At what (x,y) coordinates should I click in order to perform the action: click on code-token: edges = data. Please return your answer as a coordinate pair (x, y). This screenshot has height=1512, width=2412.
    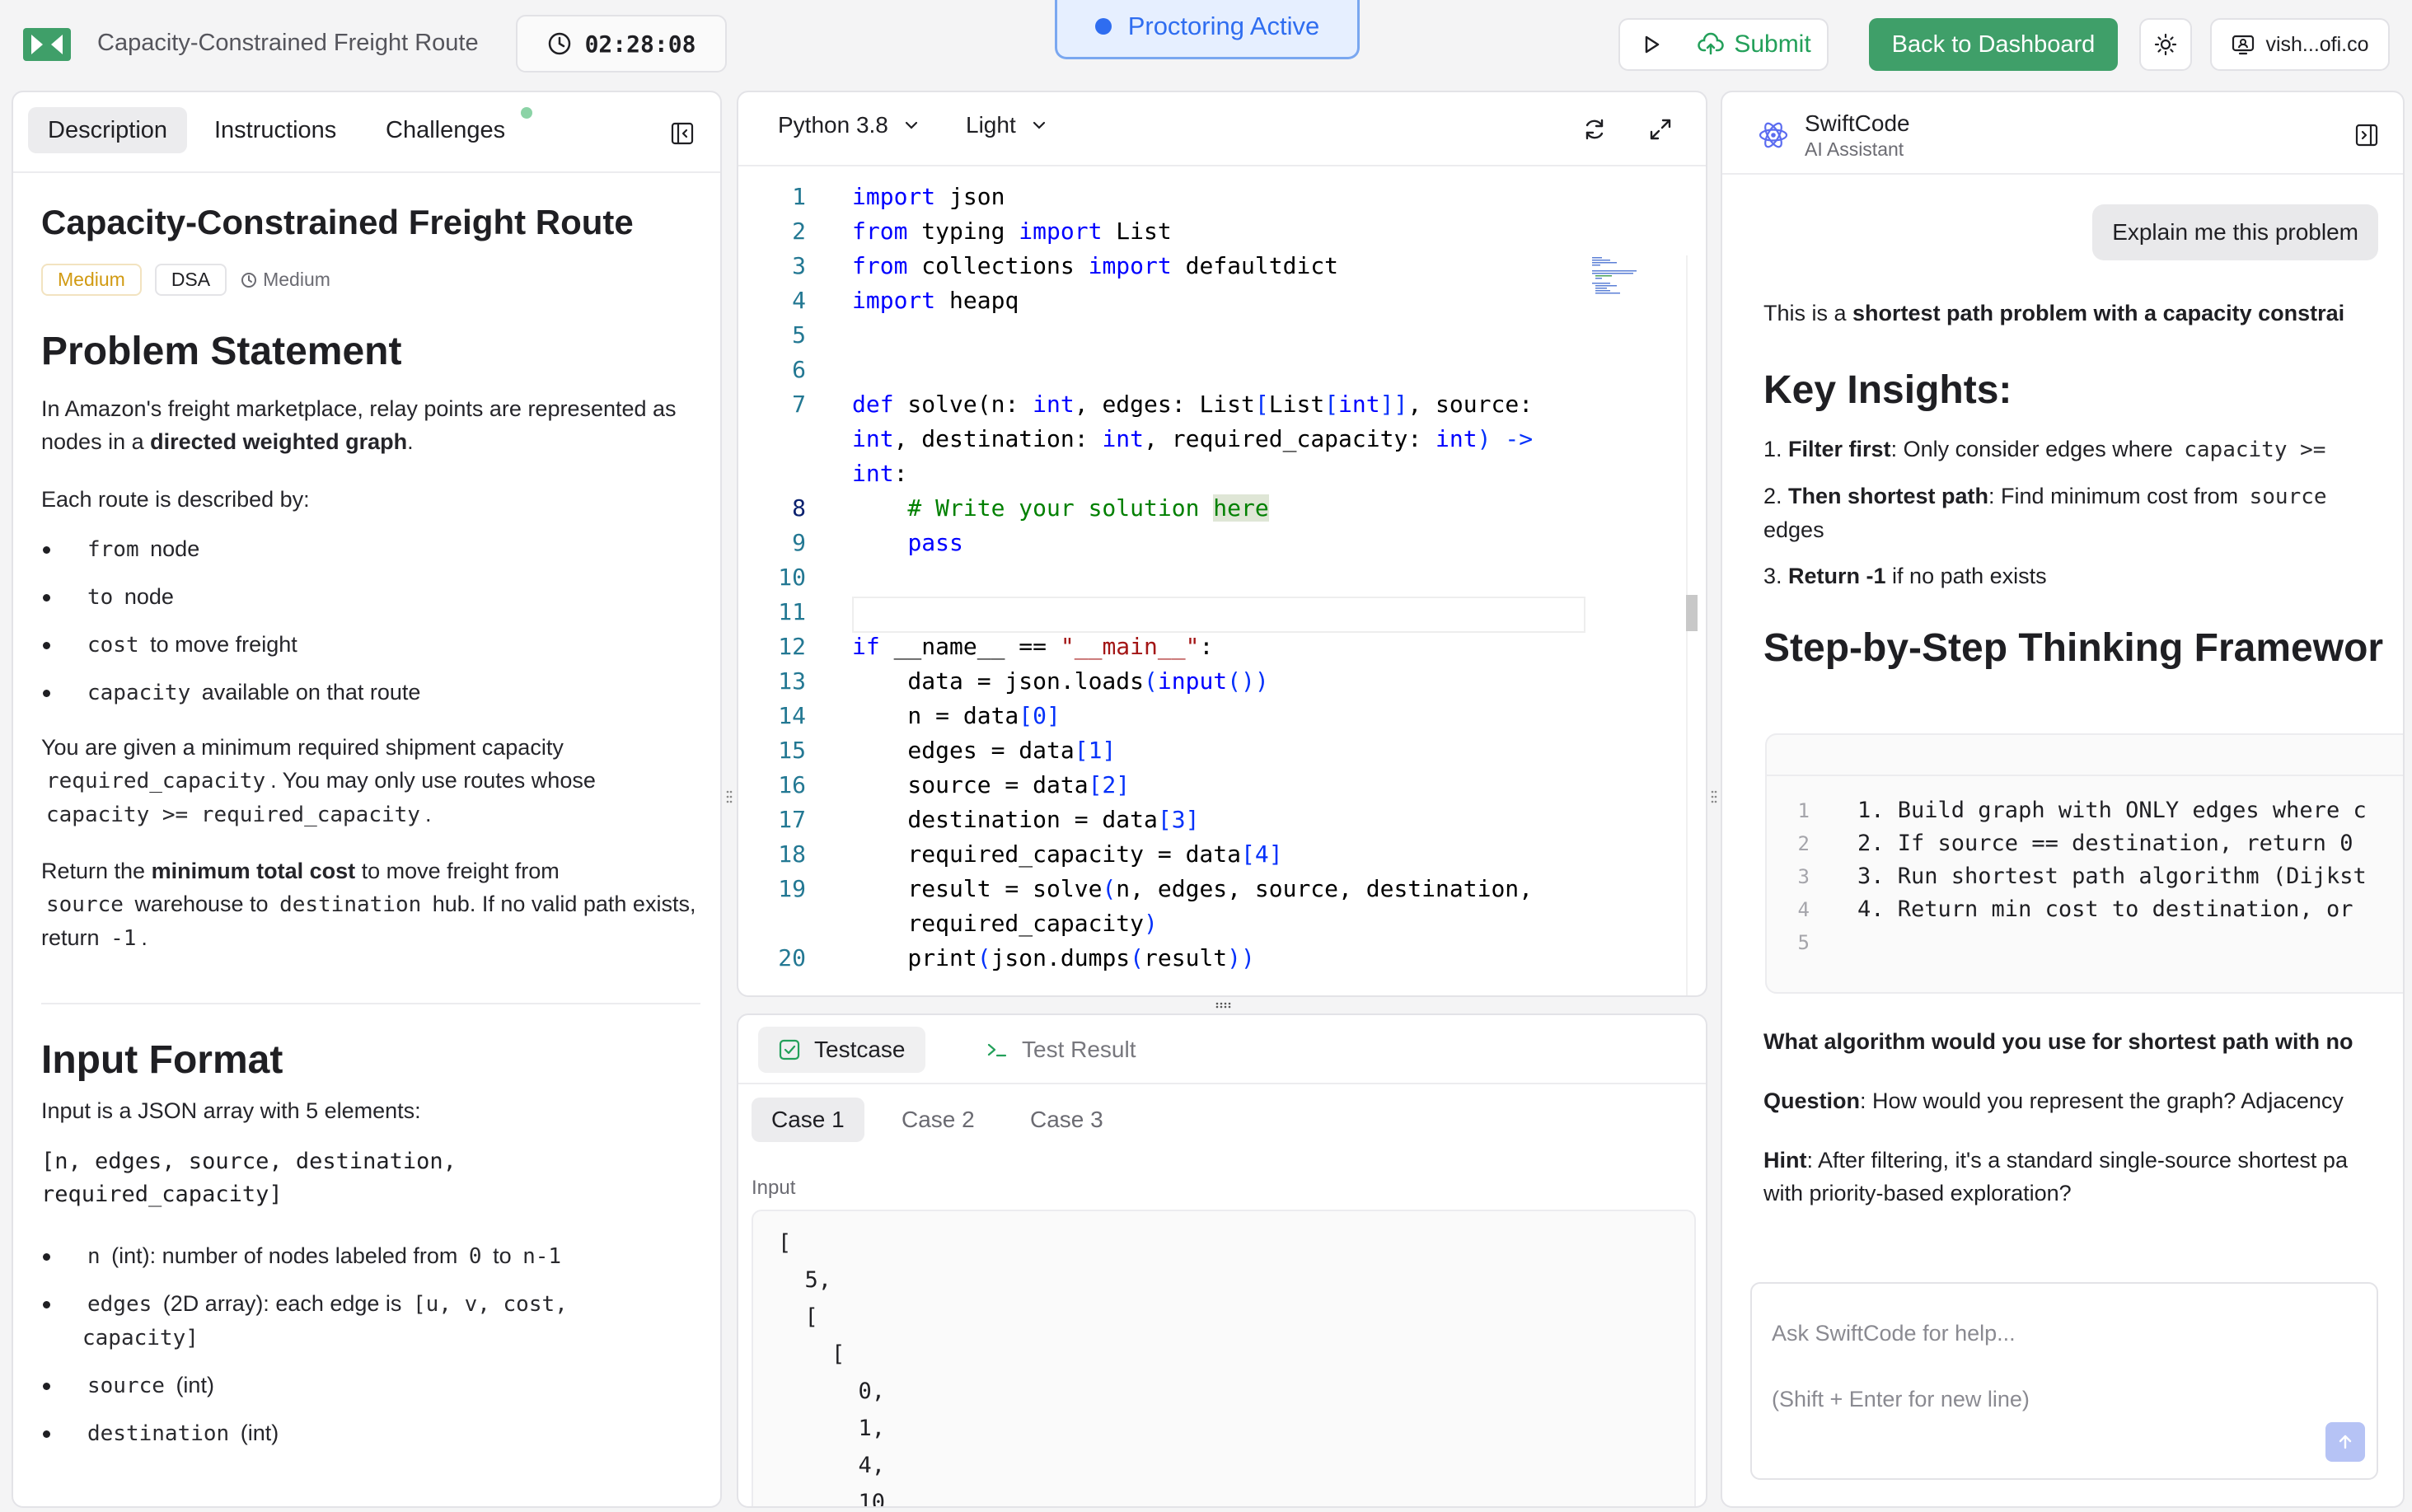
    Looking at the image, I should click on (963, 750).